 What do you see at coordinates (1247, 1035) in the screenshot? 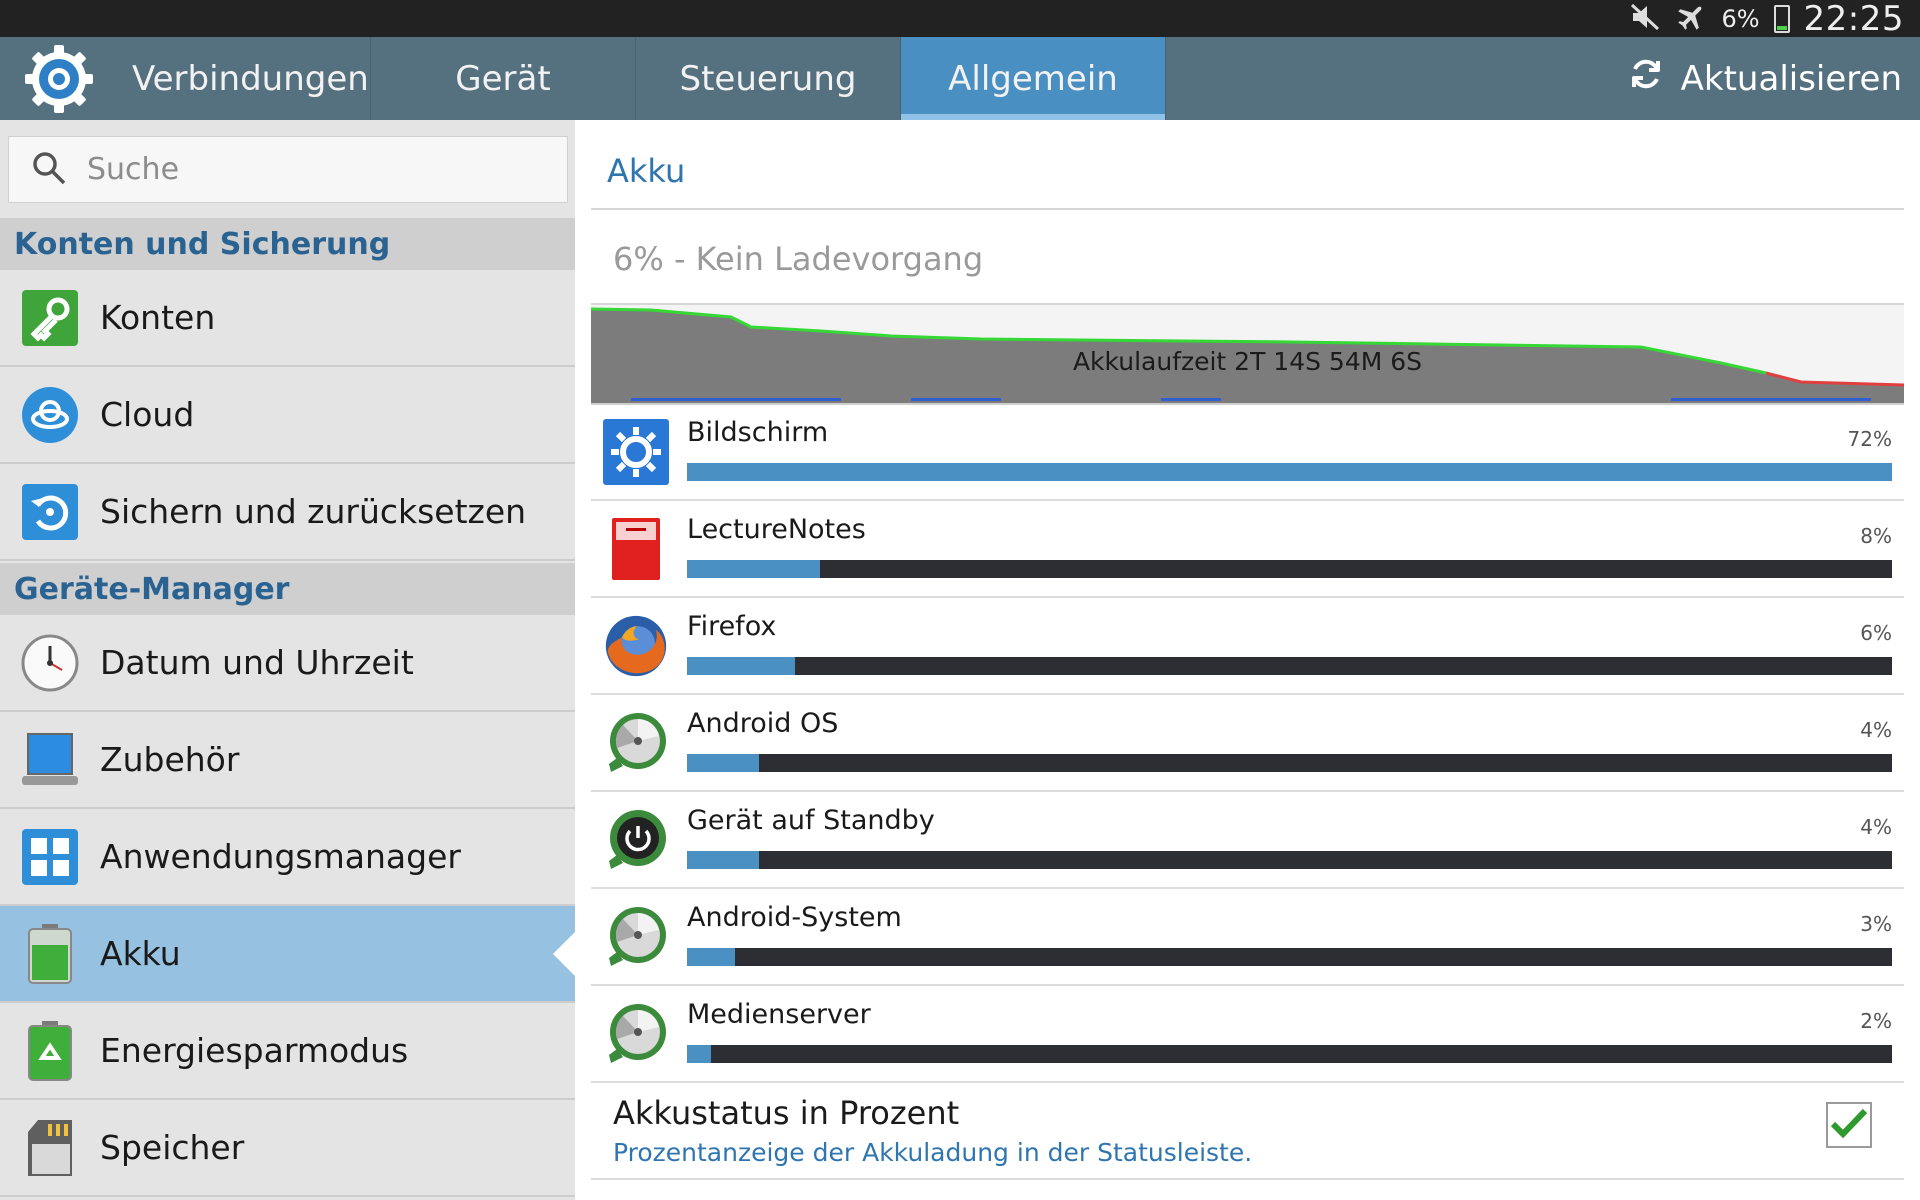
I see `usage-row-medienserver: Medienserver 2%` at bounding box center [1247, 1035].